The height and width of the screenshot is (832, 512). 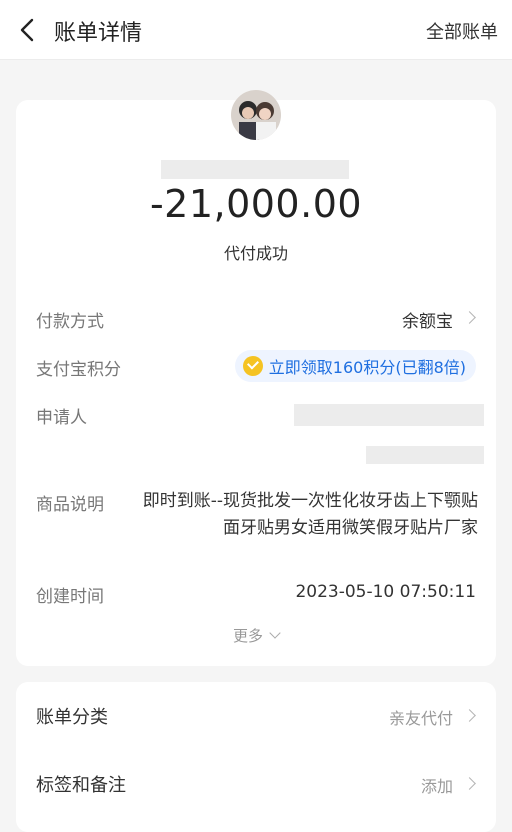 What do you see at coordinates (385, 592) in the screenshot?
I see `created-time-value: 2023-05-10 07:50:11` at bounding box center [385, 592].